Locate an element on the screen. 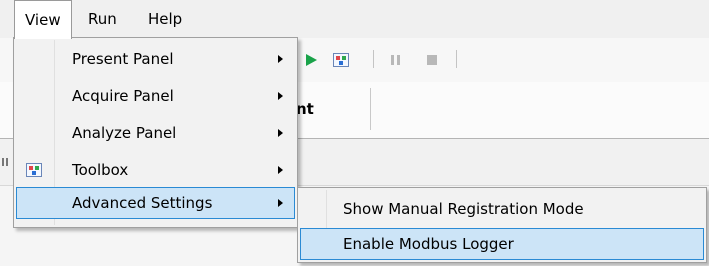  image-icon is located at coordinates (341, 60).